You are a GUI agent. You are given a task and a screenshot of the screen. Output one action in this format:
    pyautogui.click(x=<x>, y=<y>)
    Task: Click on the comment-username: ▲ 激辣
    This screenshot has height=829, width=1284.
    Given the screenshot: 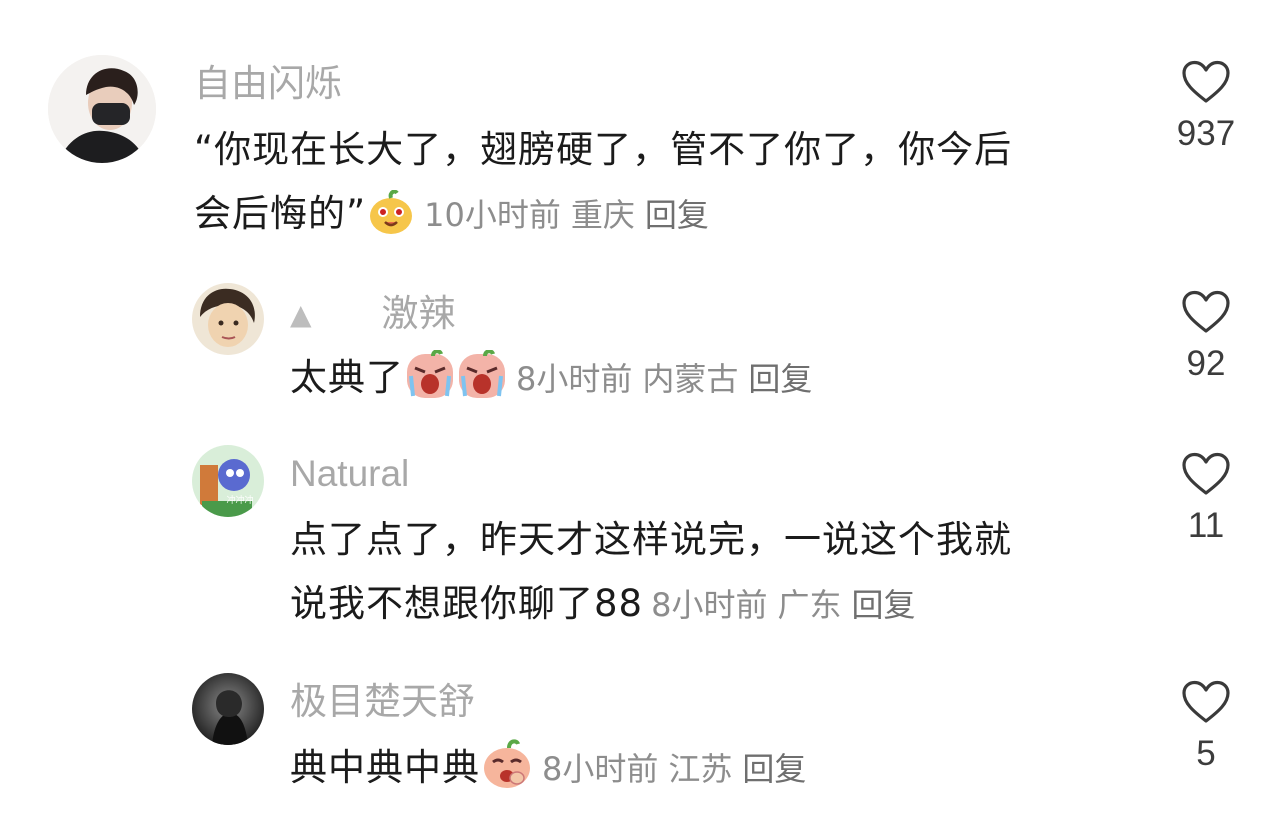 What is the action you would take?
    pyautogui.click(x=373, y=314)
    